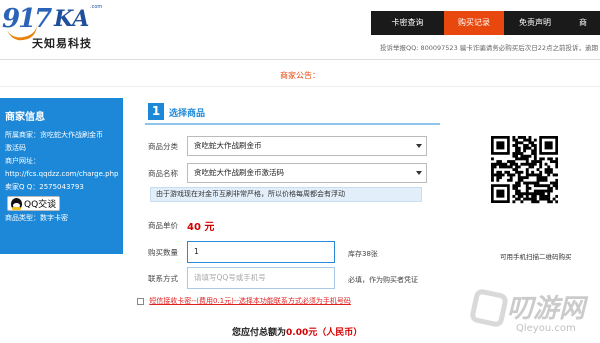 The width and height of the screenshot is (600, 343). I want to click on merchant-product-type: 商品类型：数字卡密, so click(36, 218).